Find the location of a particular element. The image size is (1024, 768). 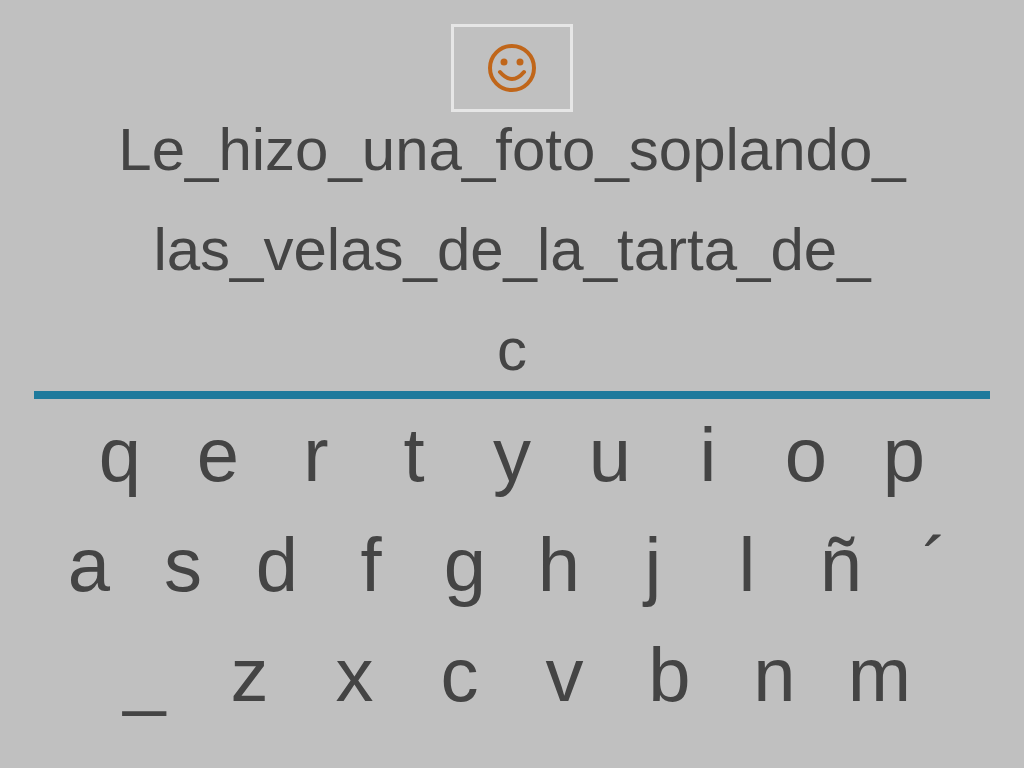

letter-key: ´ is located at coordinates (935, 565).